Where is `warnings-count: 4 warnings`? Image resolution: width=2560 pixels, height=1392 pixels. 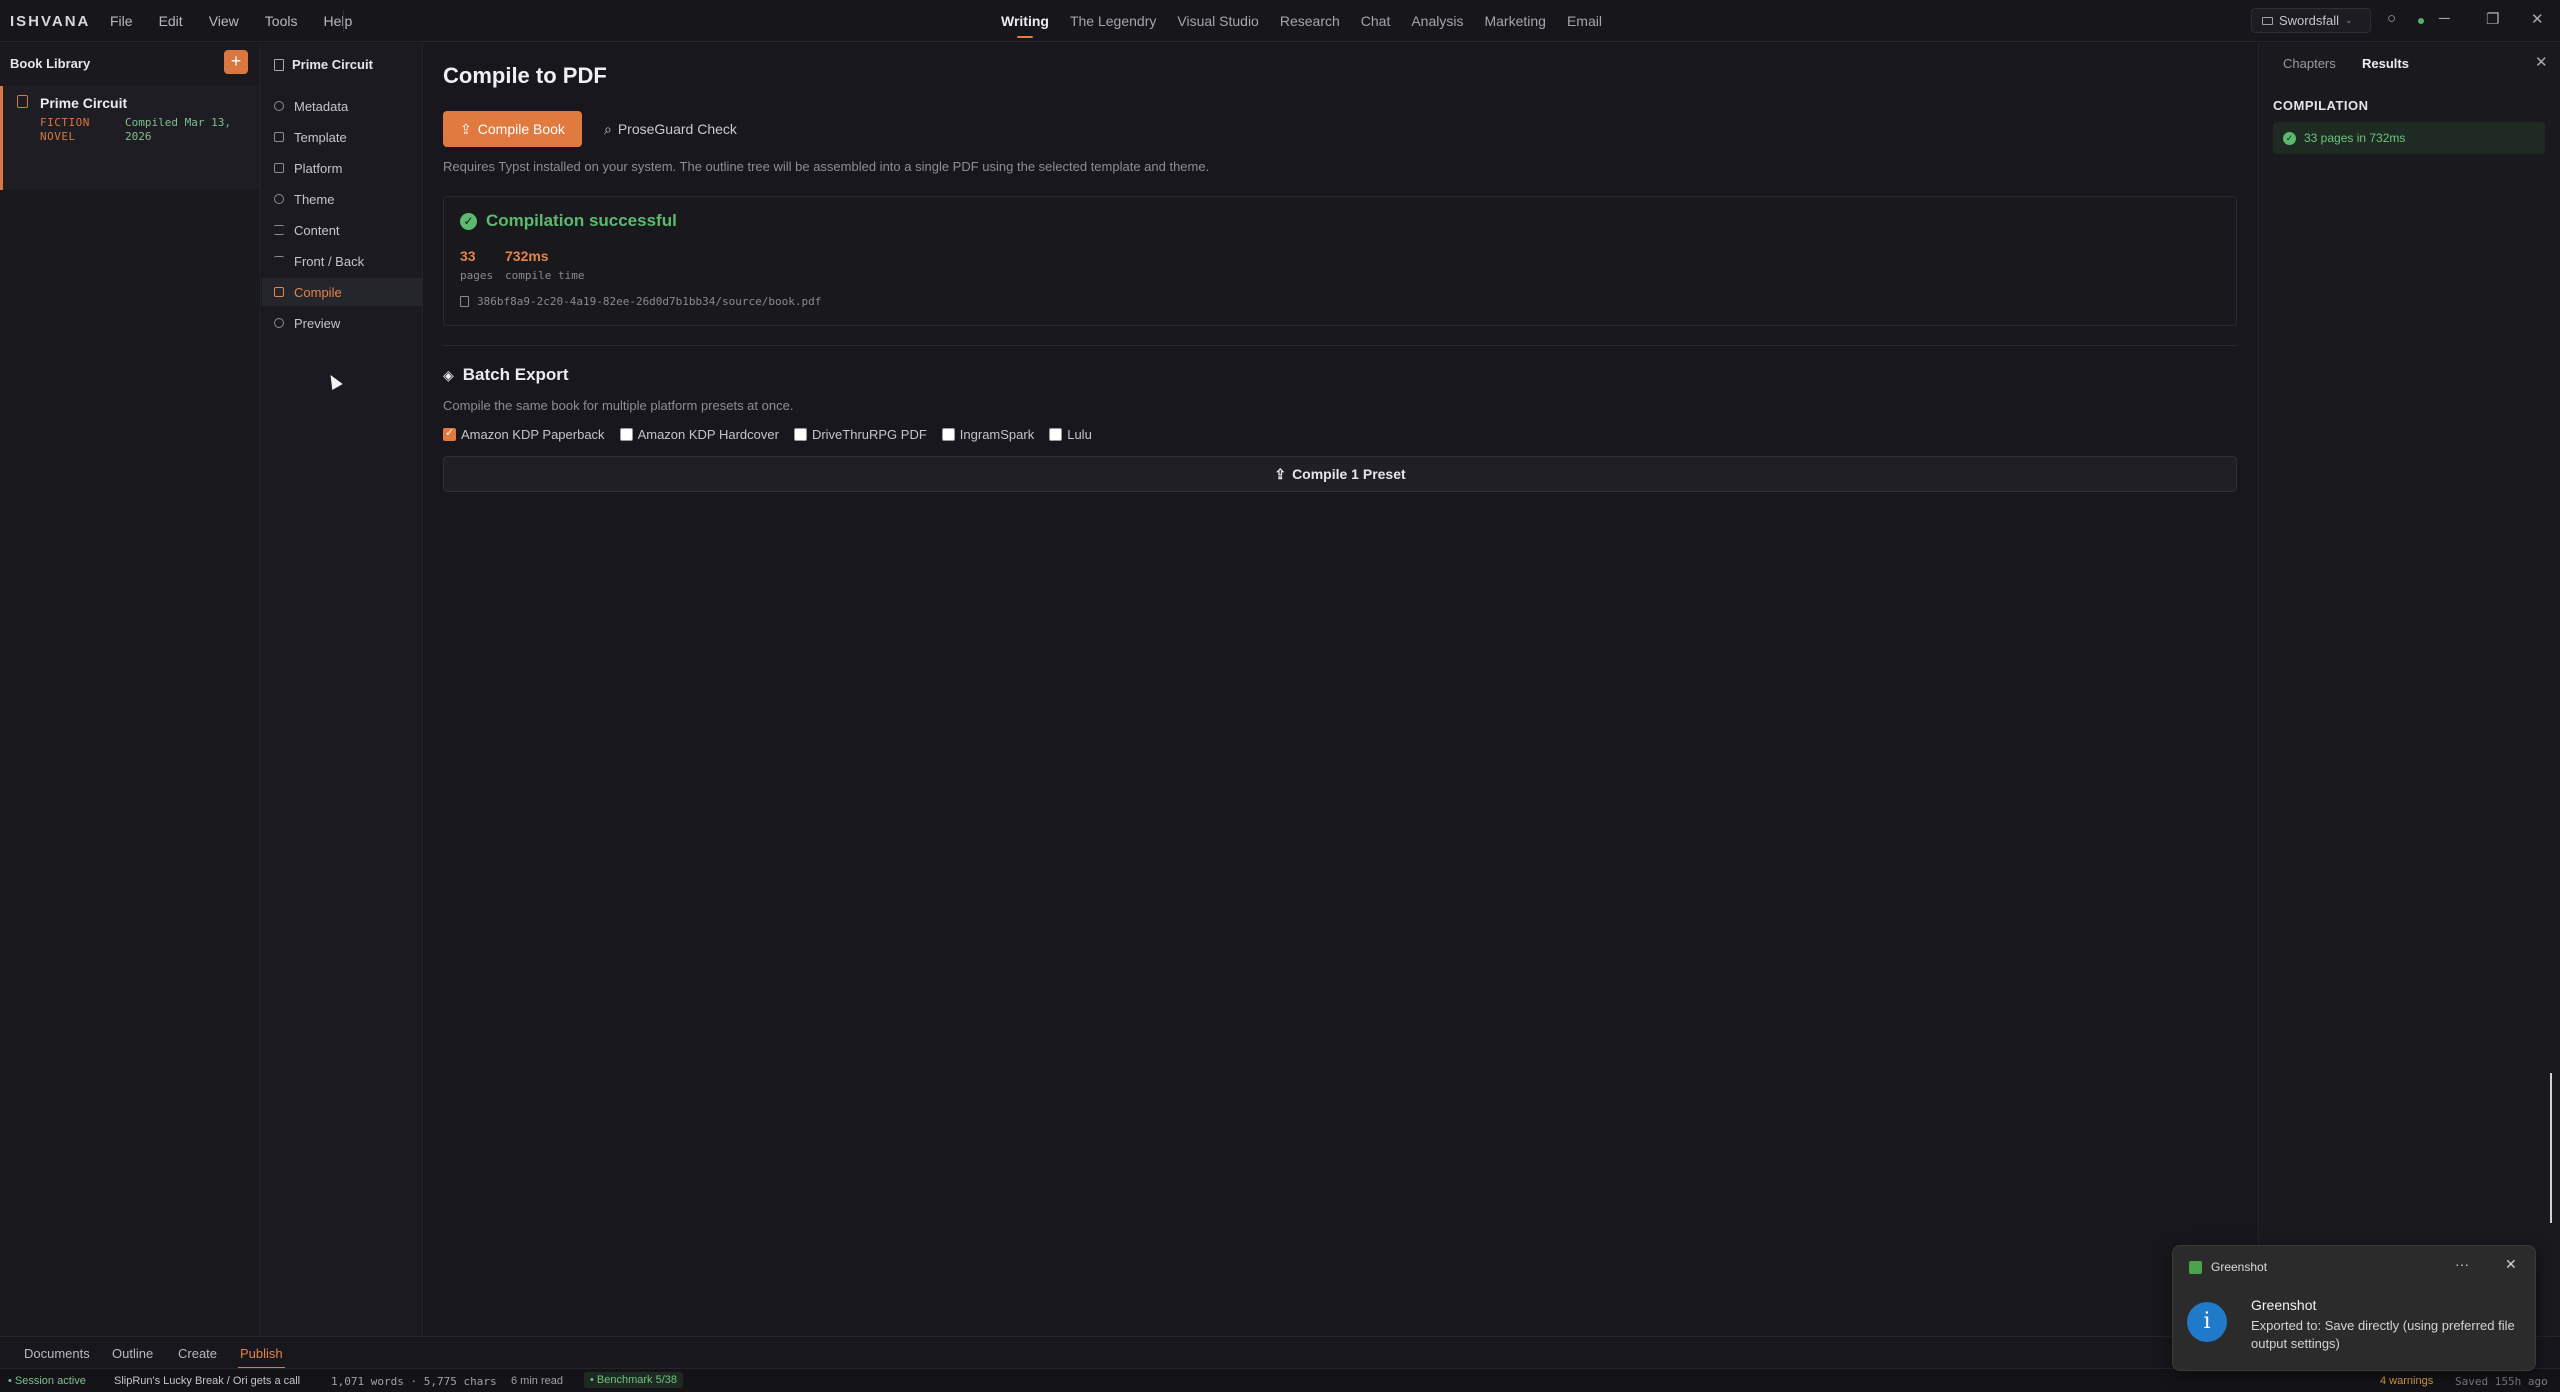
warnings-count: 4 warnings is located at coordinates (2406, 1381).